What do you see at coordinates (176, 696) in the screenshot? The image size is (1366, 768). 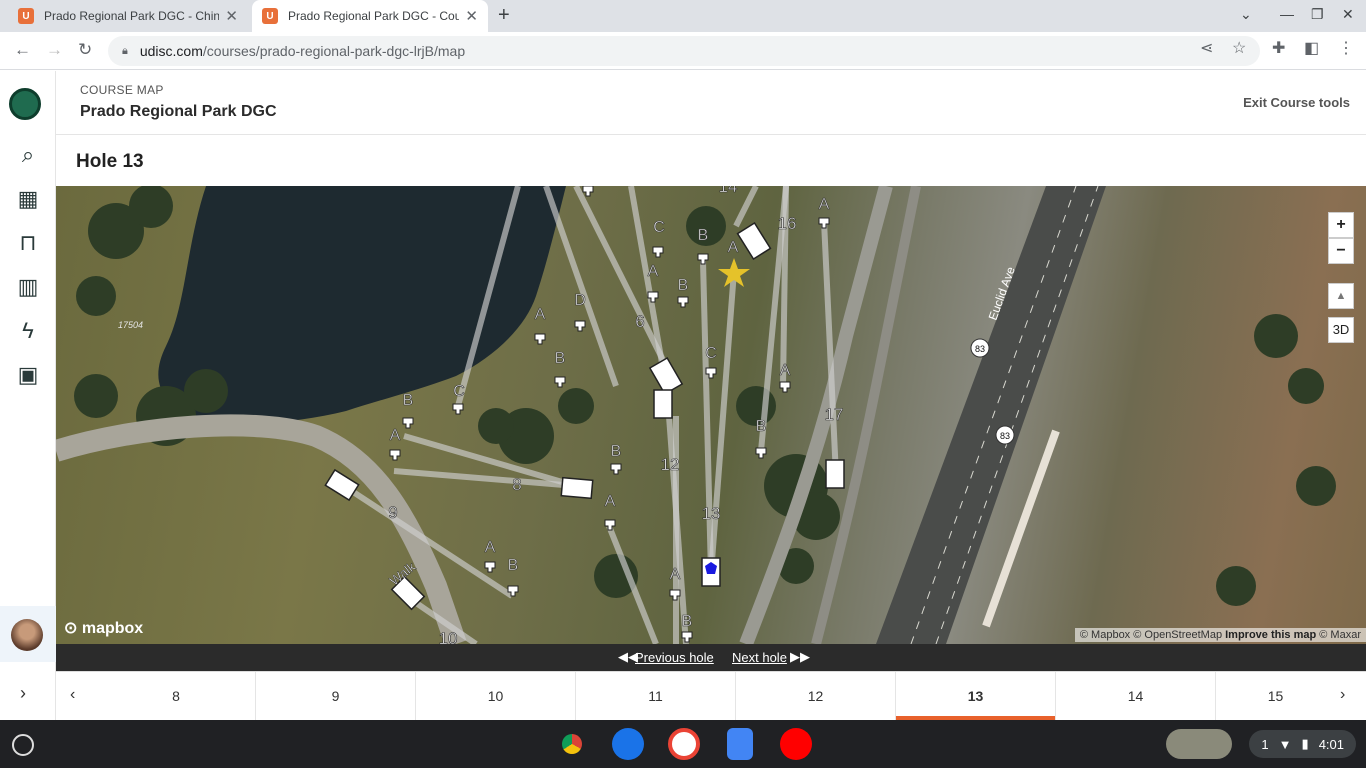 I see `hole-tab-8: 8` at bounding box center [176, 696].